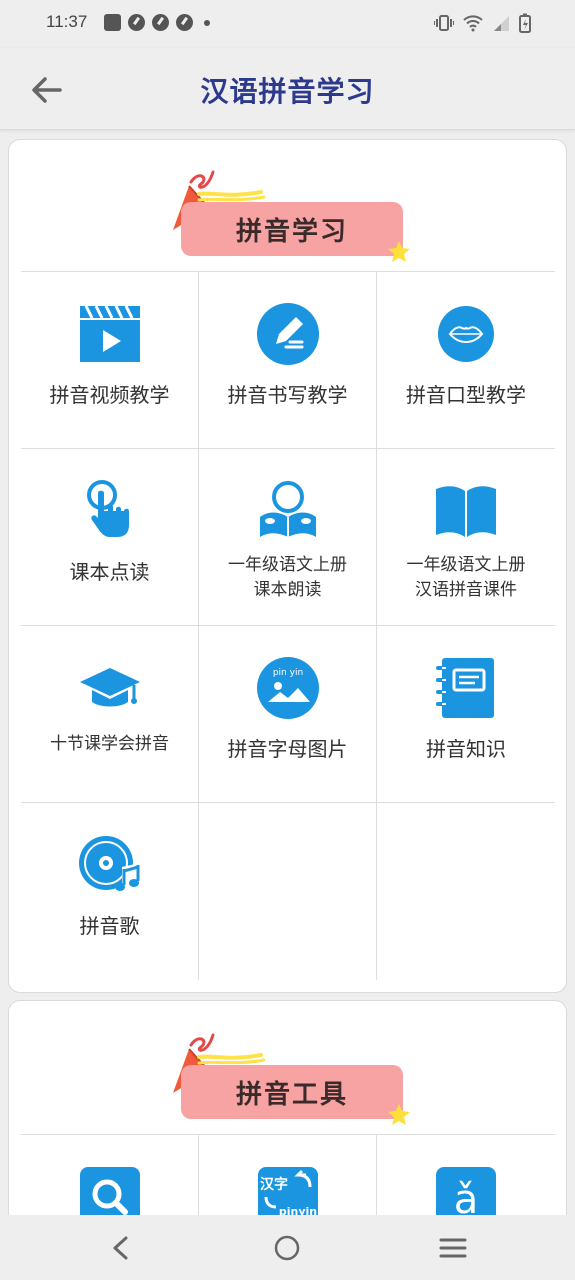 The width and height of the screenshot is (575, 1280). I want to click on recent-apps-icon, so click(453, 1248).